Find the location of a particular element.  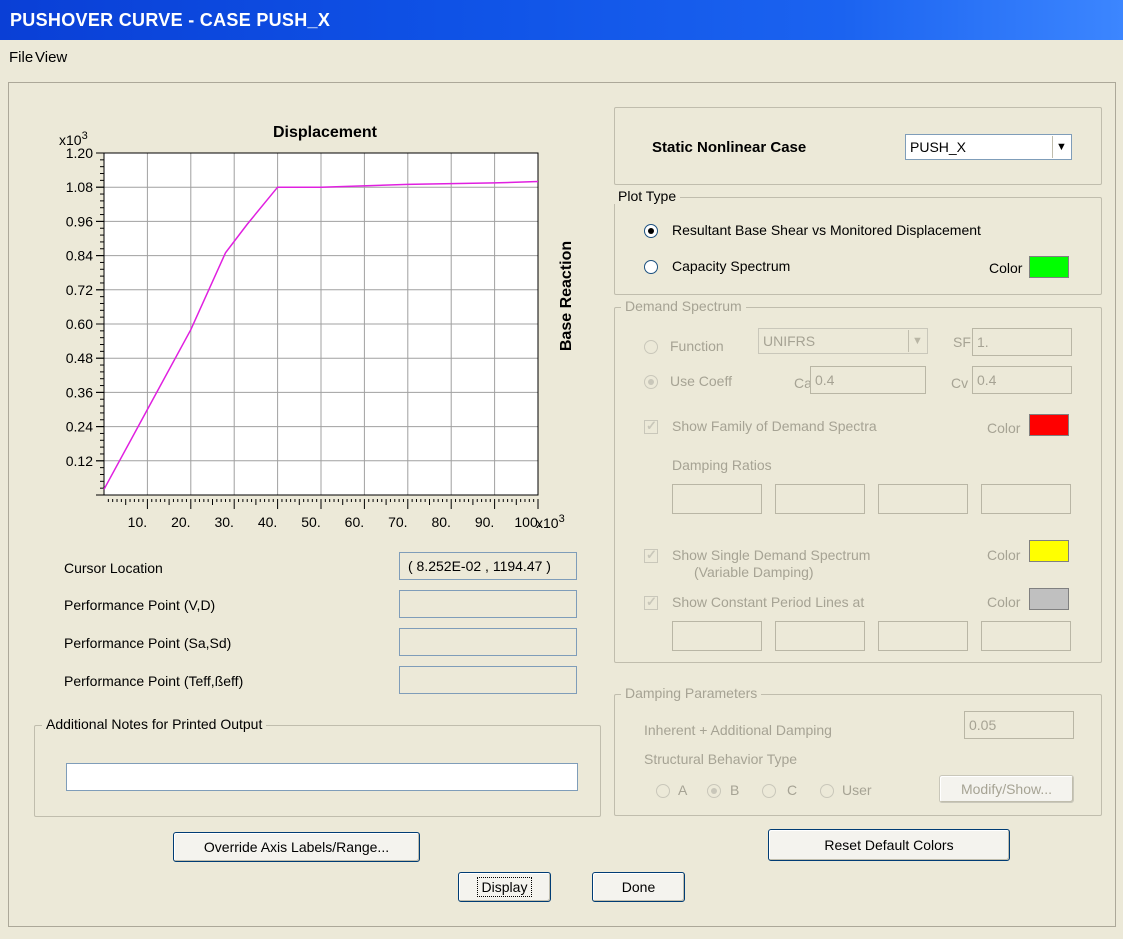

inherent-label: Inherent + Additional Damping is located at coordinates (738, 730).